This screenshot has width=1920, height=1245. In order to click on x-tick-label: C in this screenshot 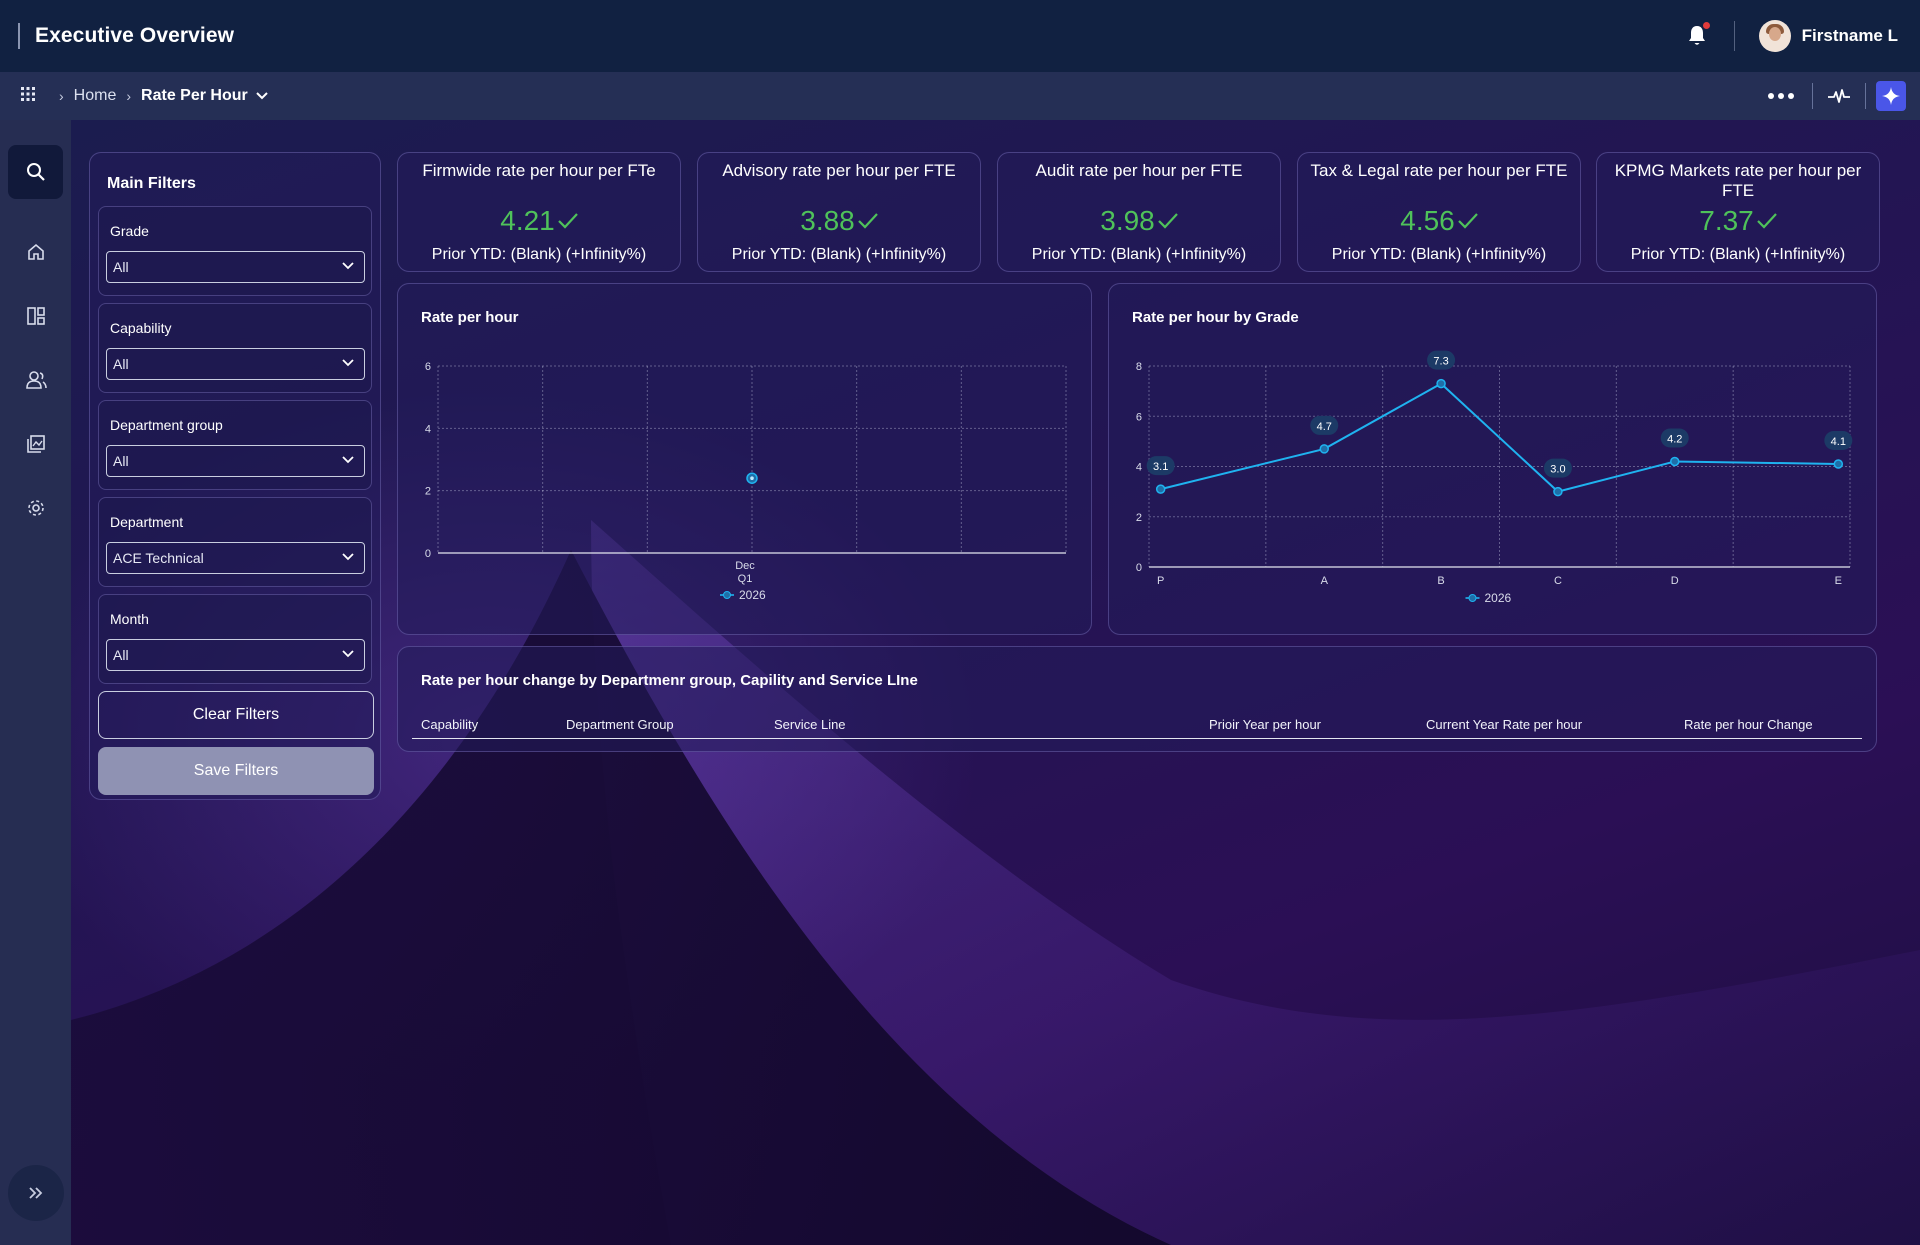, I will do `click(1558, 581)`.